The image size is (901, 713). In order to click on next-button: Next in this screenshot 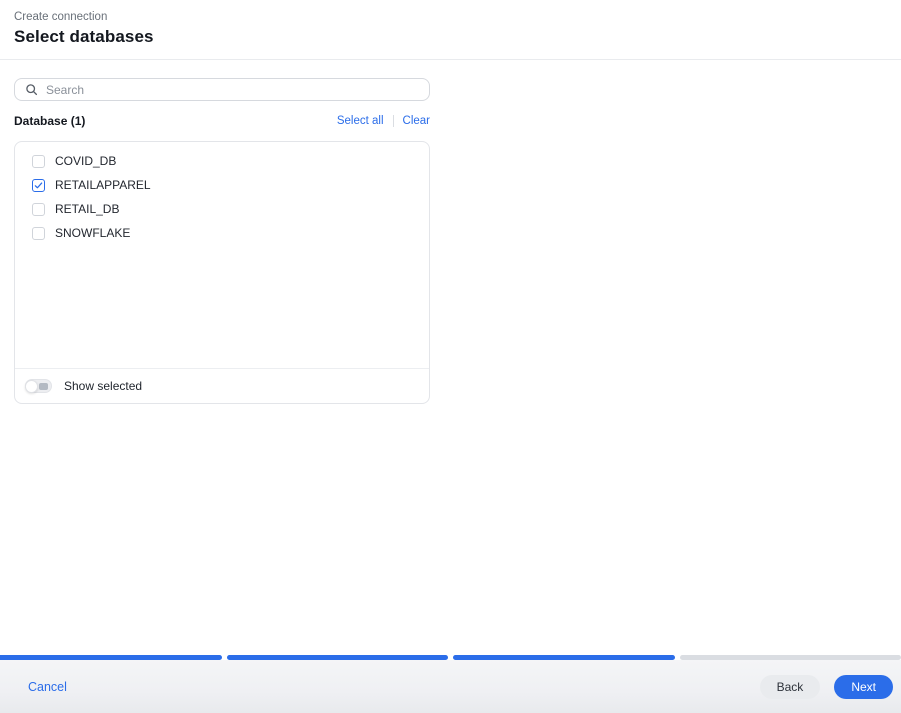, I will do `click(863, 686)`.